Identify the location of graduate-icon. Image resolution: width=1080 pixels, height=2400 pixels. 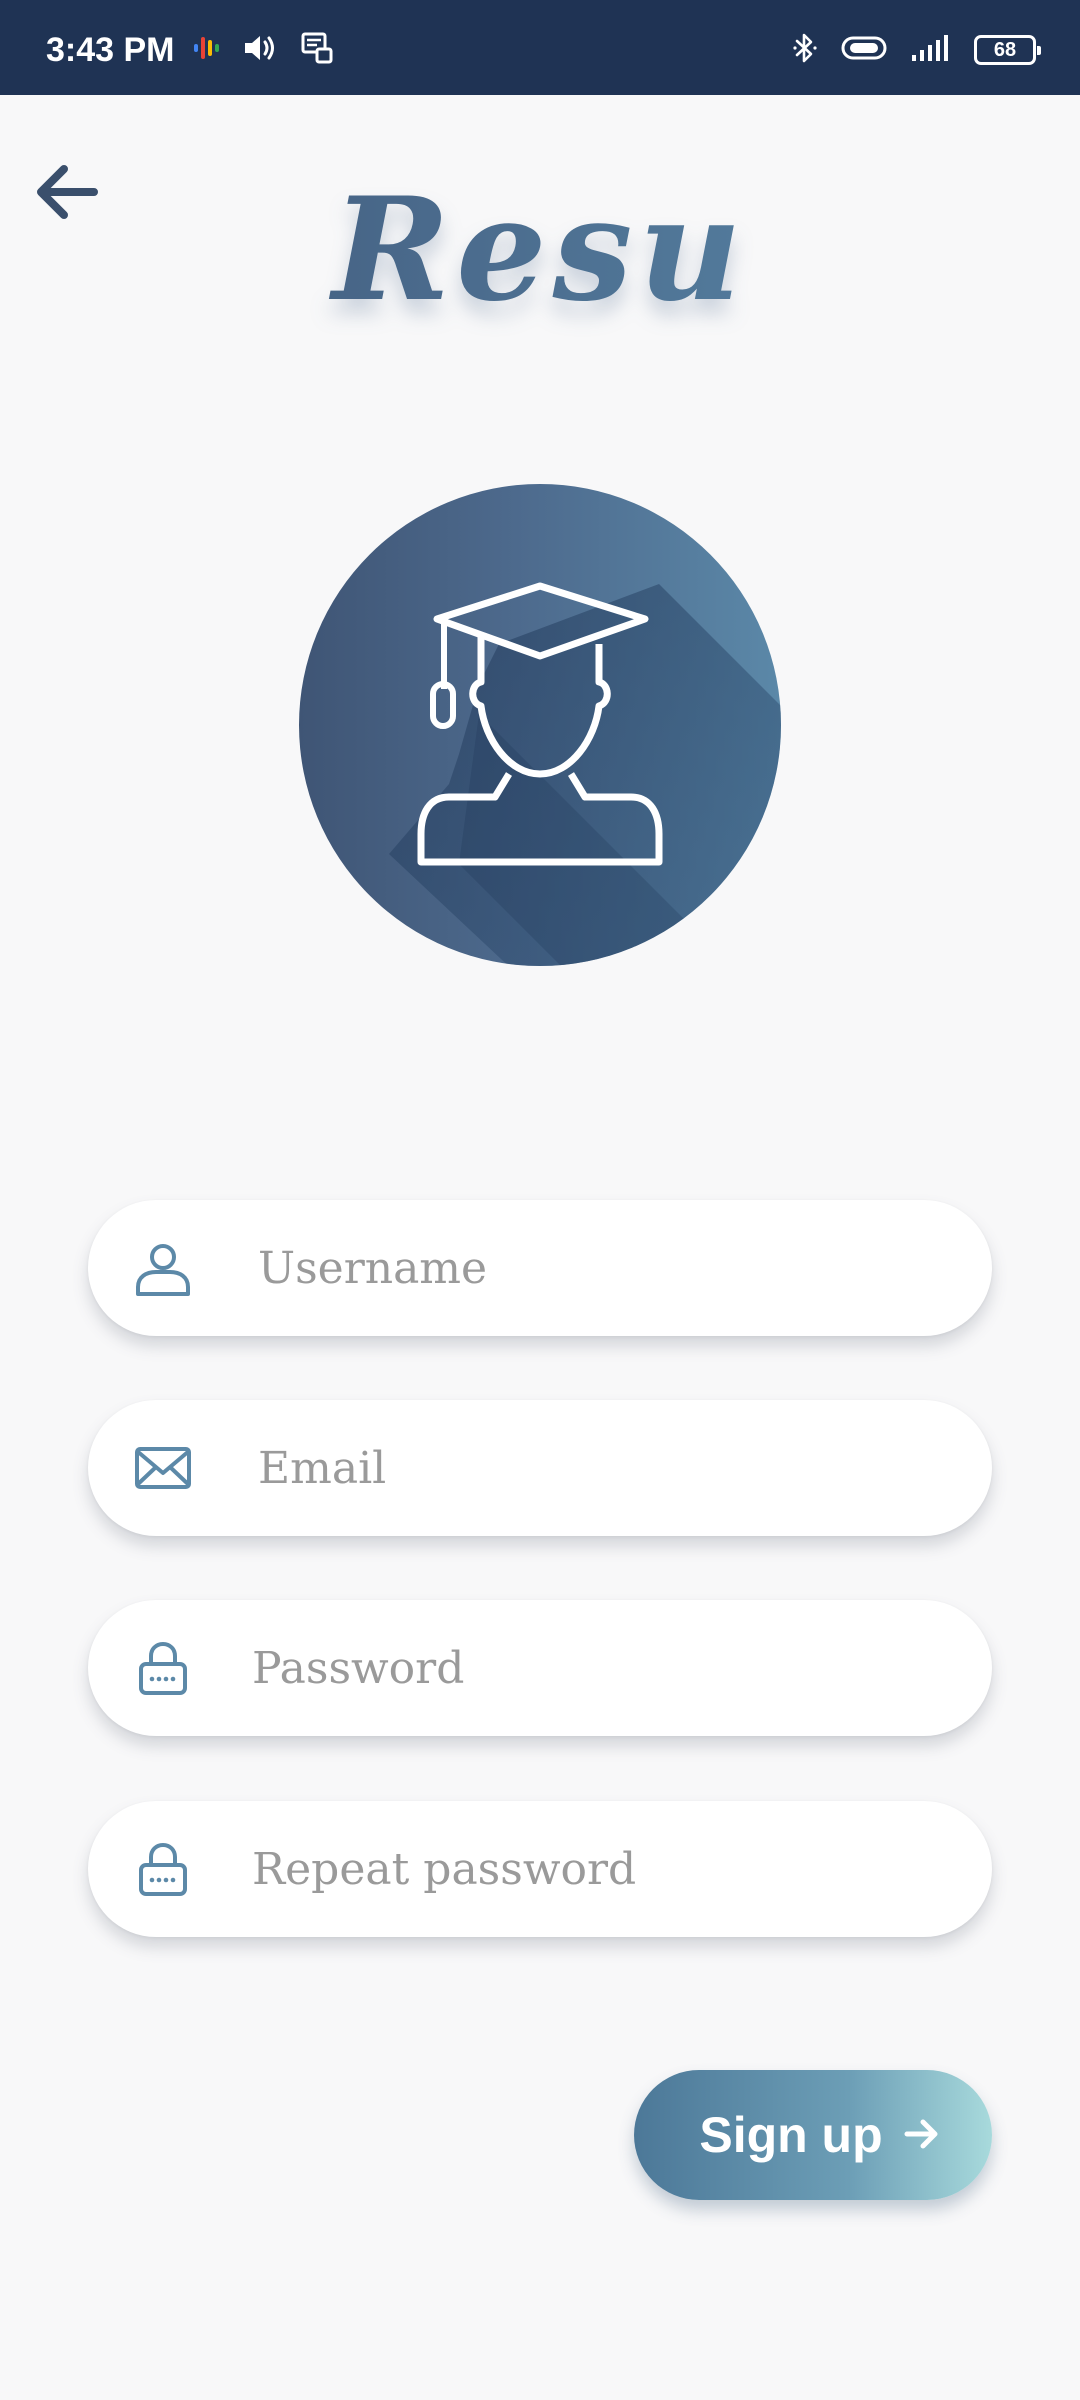
(585, 774).